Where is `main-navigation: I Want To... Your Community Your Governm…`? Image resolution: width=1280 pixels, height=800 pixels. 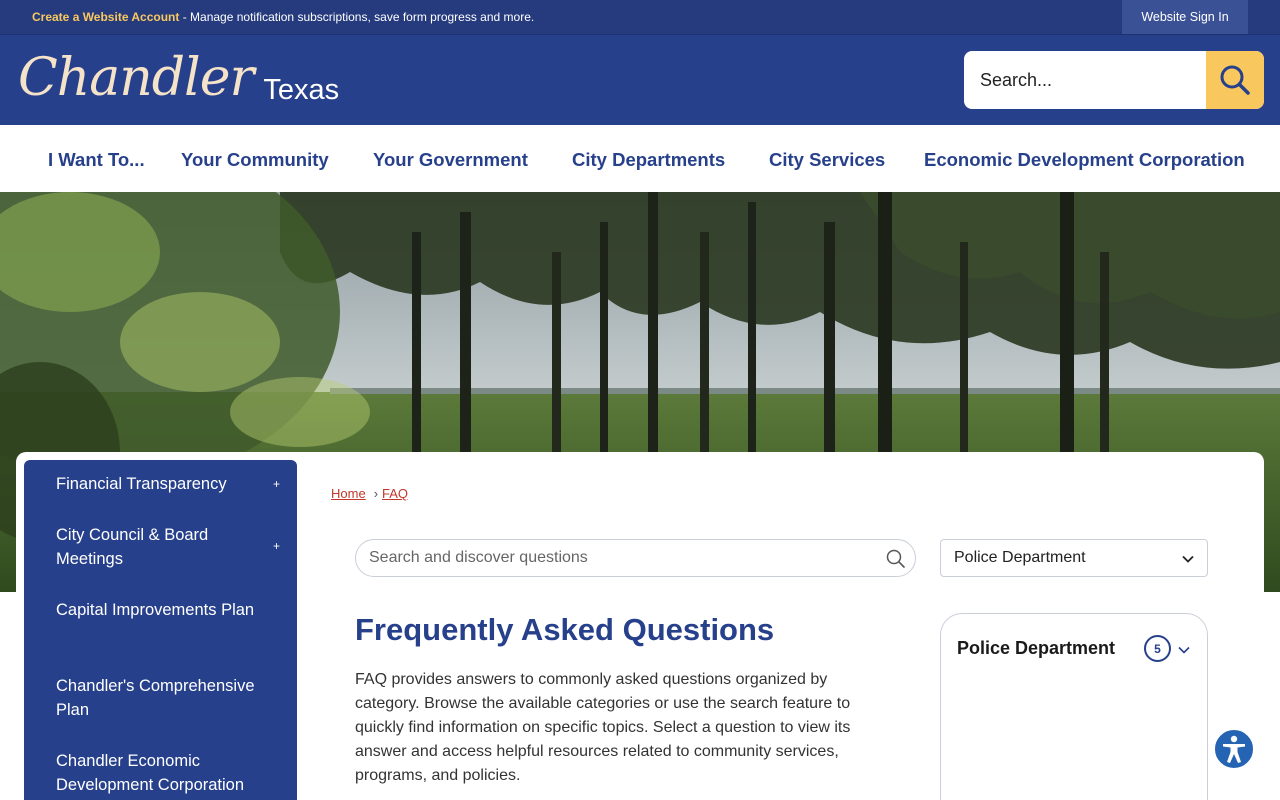 main-navigation: I Want To... Your Community Your Governm… is located at coordinates (640, 158).